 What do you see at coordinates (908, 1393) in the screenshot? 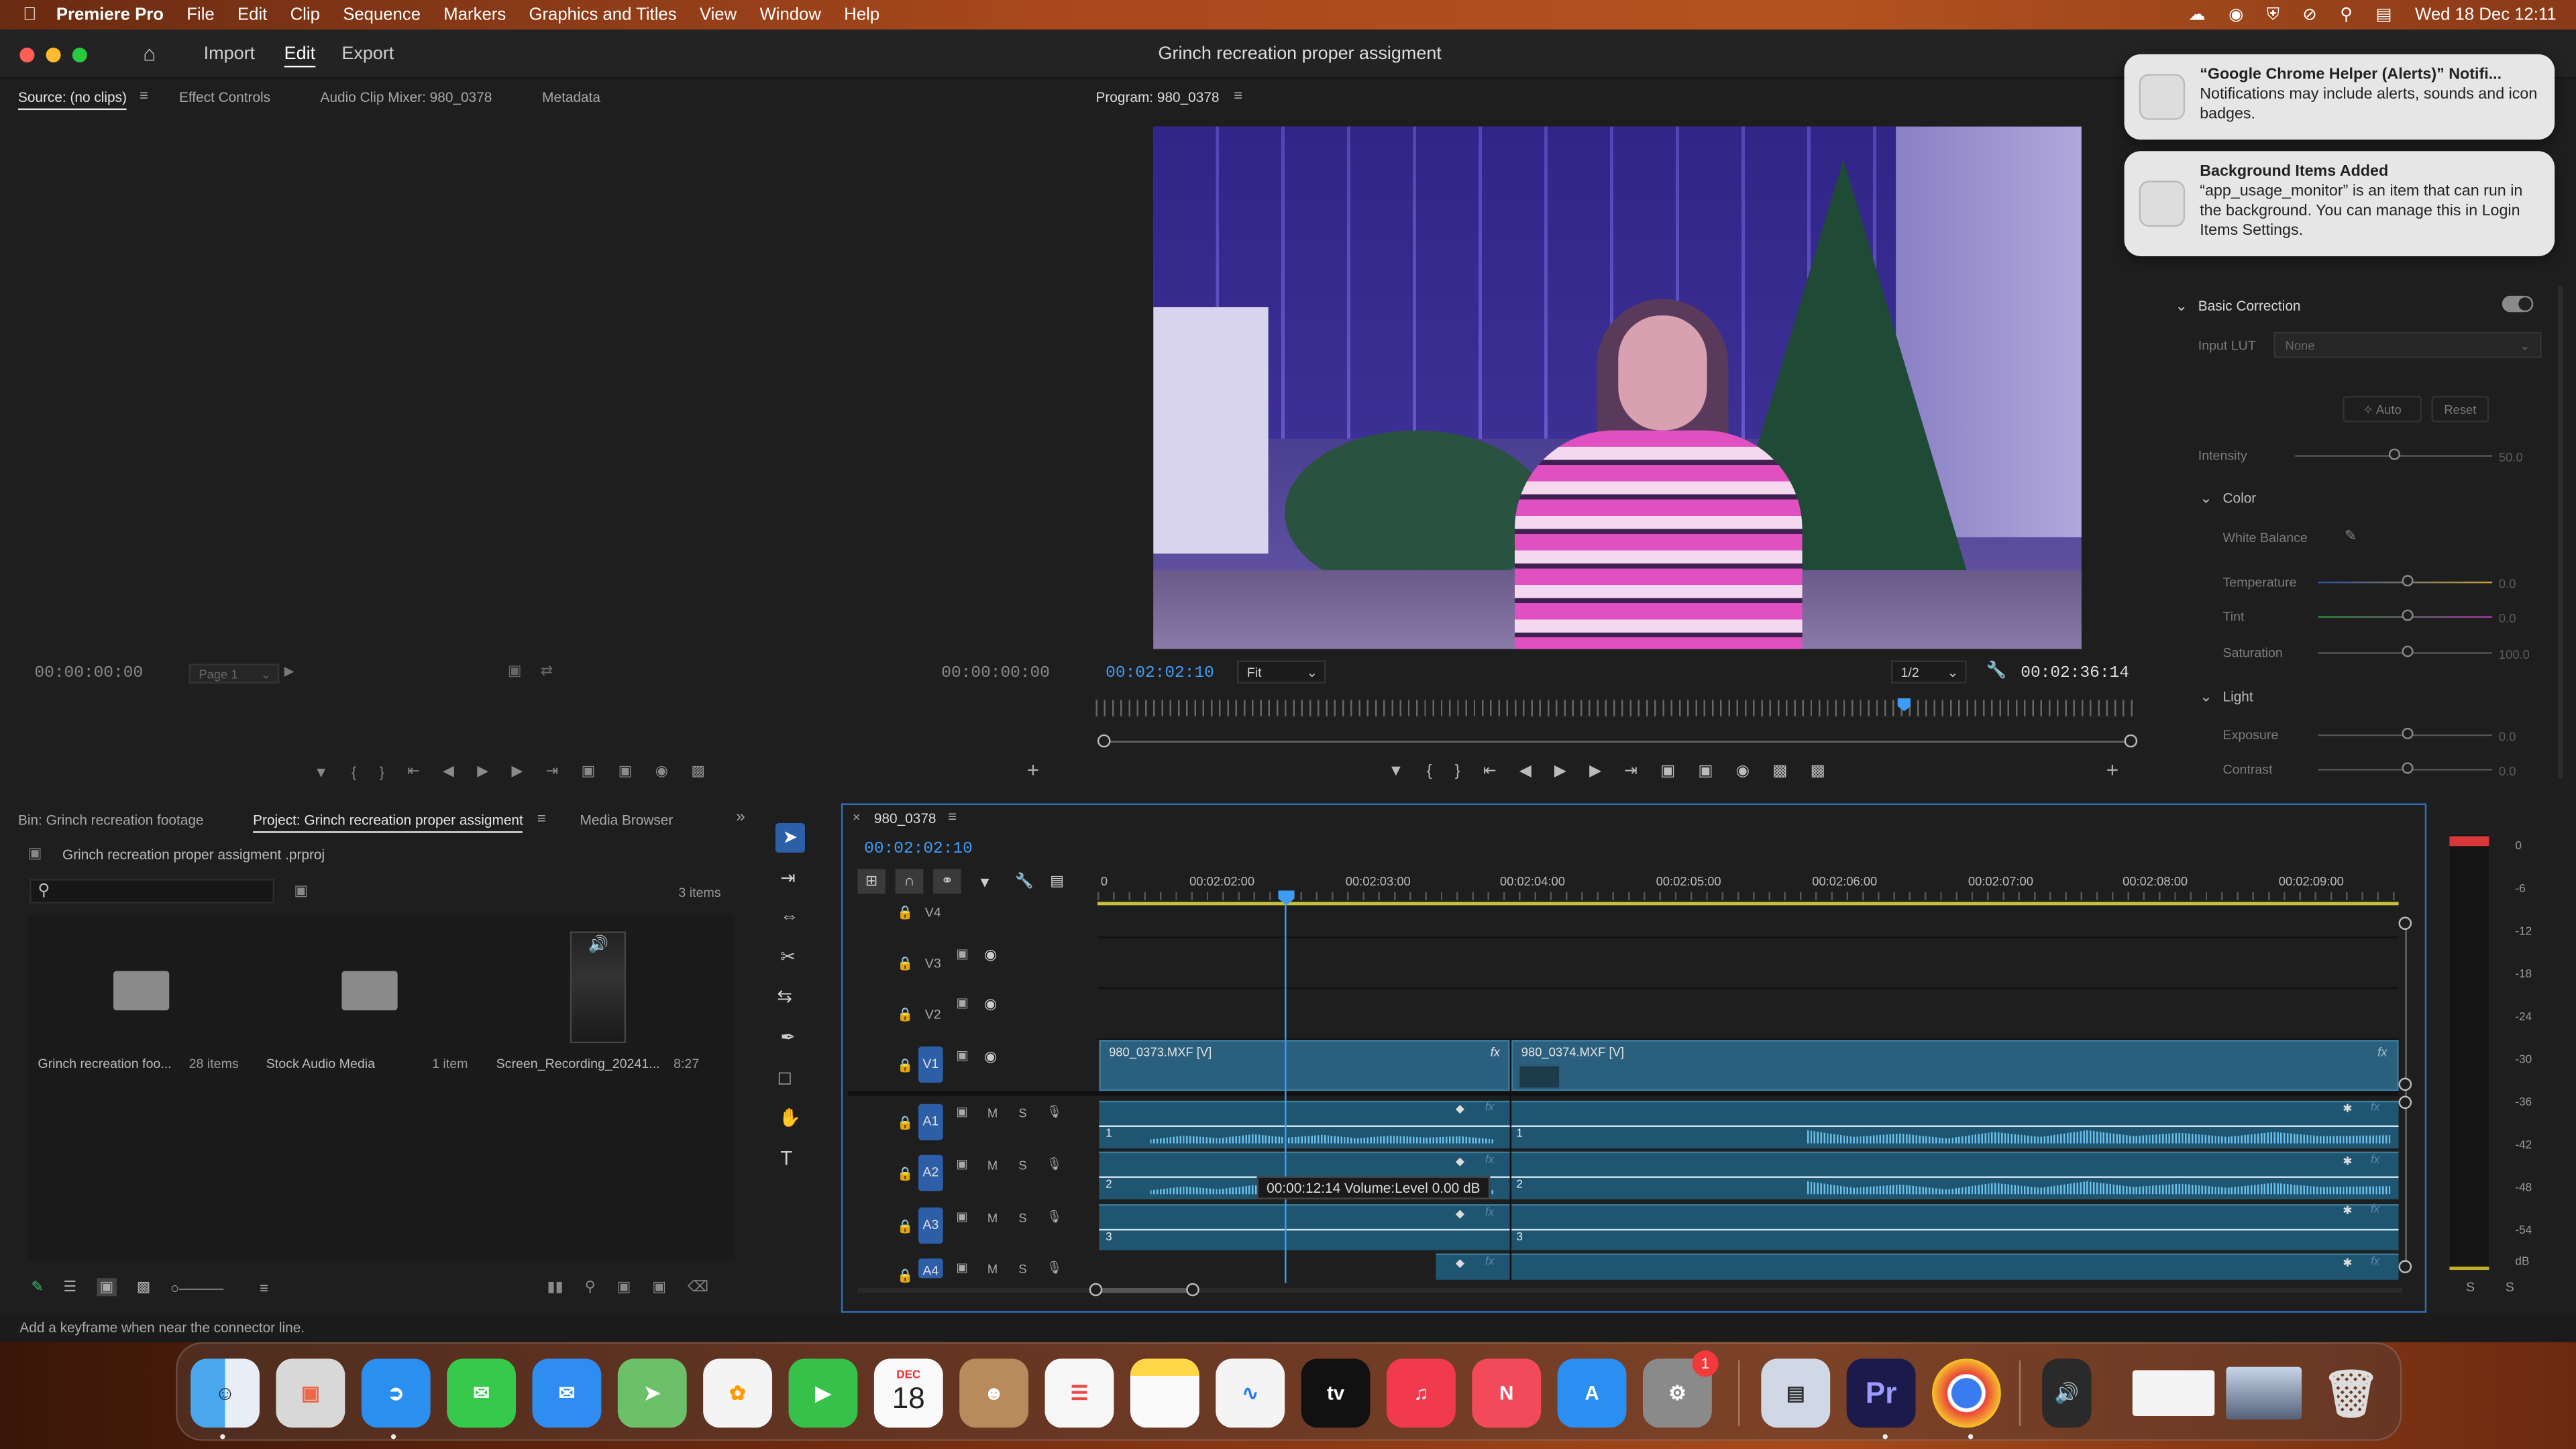
I see `calendar-icon: DEC 18` at bounding box center [908, 1393].